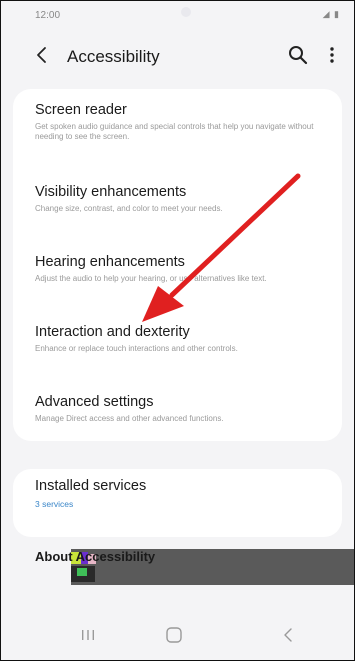  What do you see at coordinates (110, 262) in the screenshot?
I see `menu-item-title: Hearing enhancements` at bounding box center [110, 262].